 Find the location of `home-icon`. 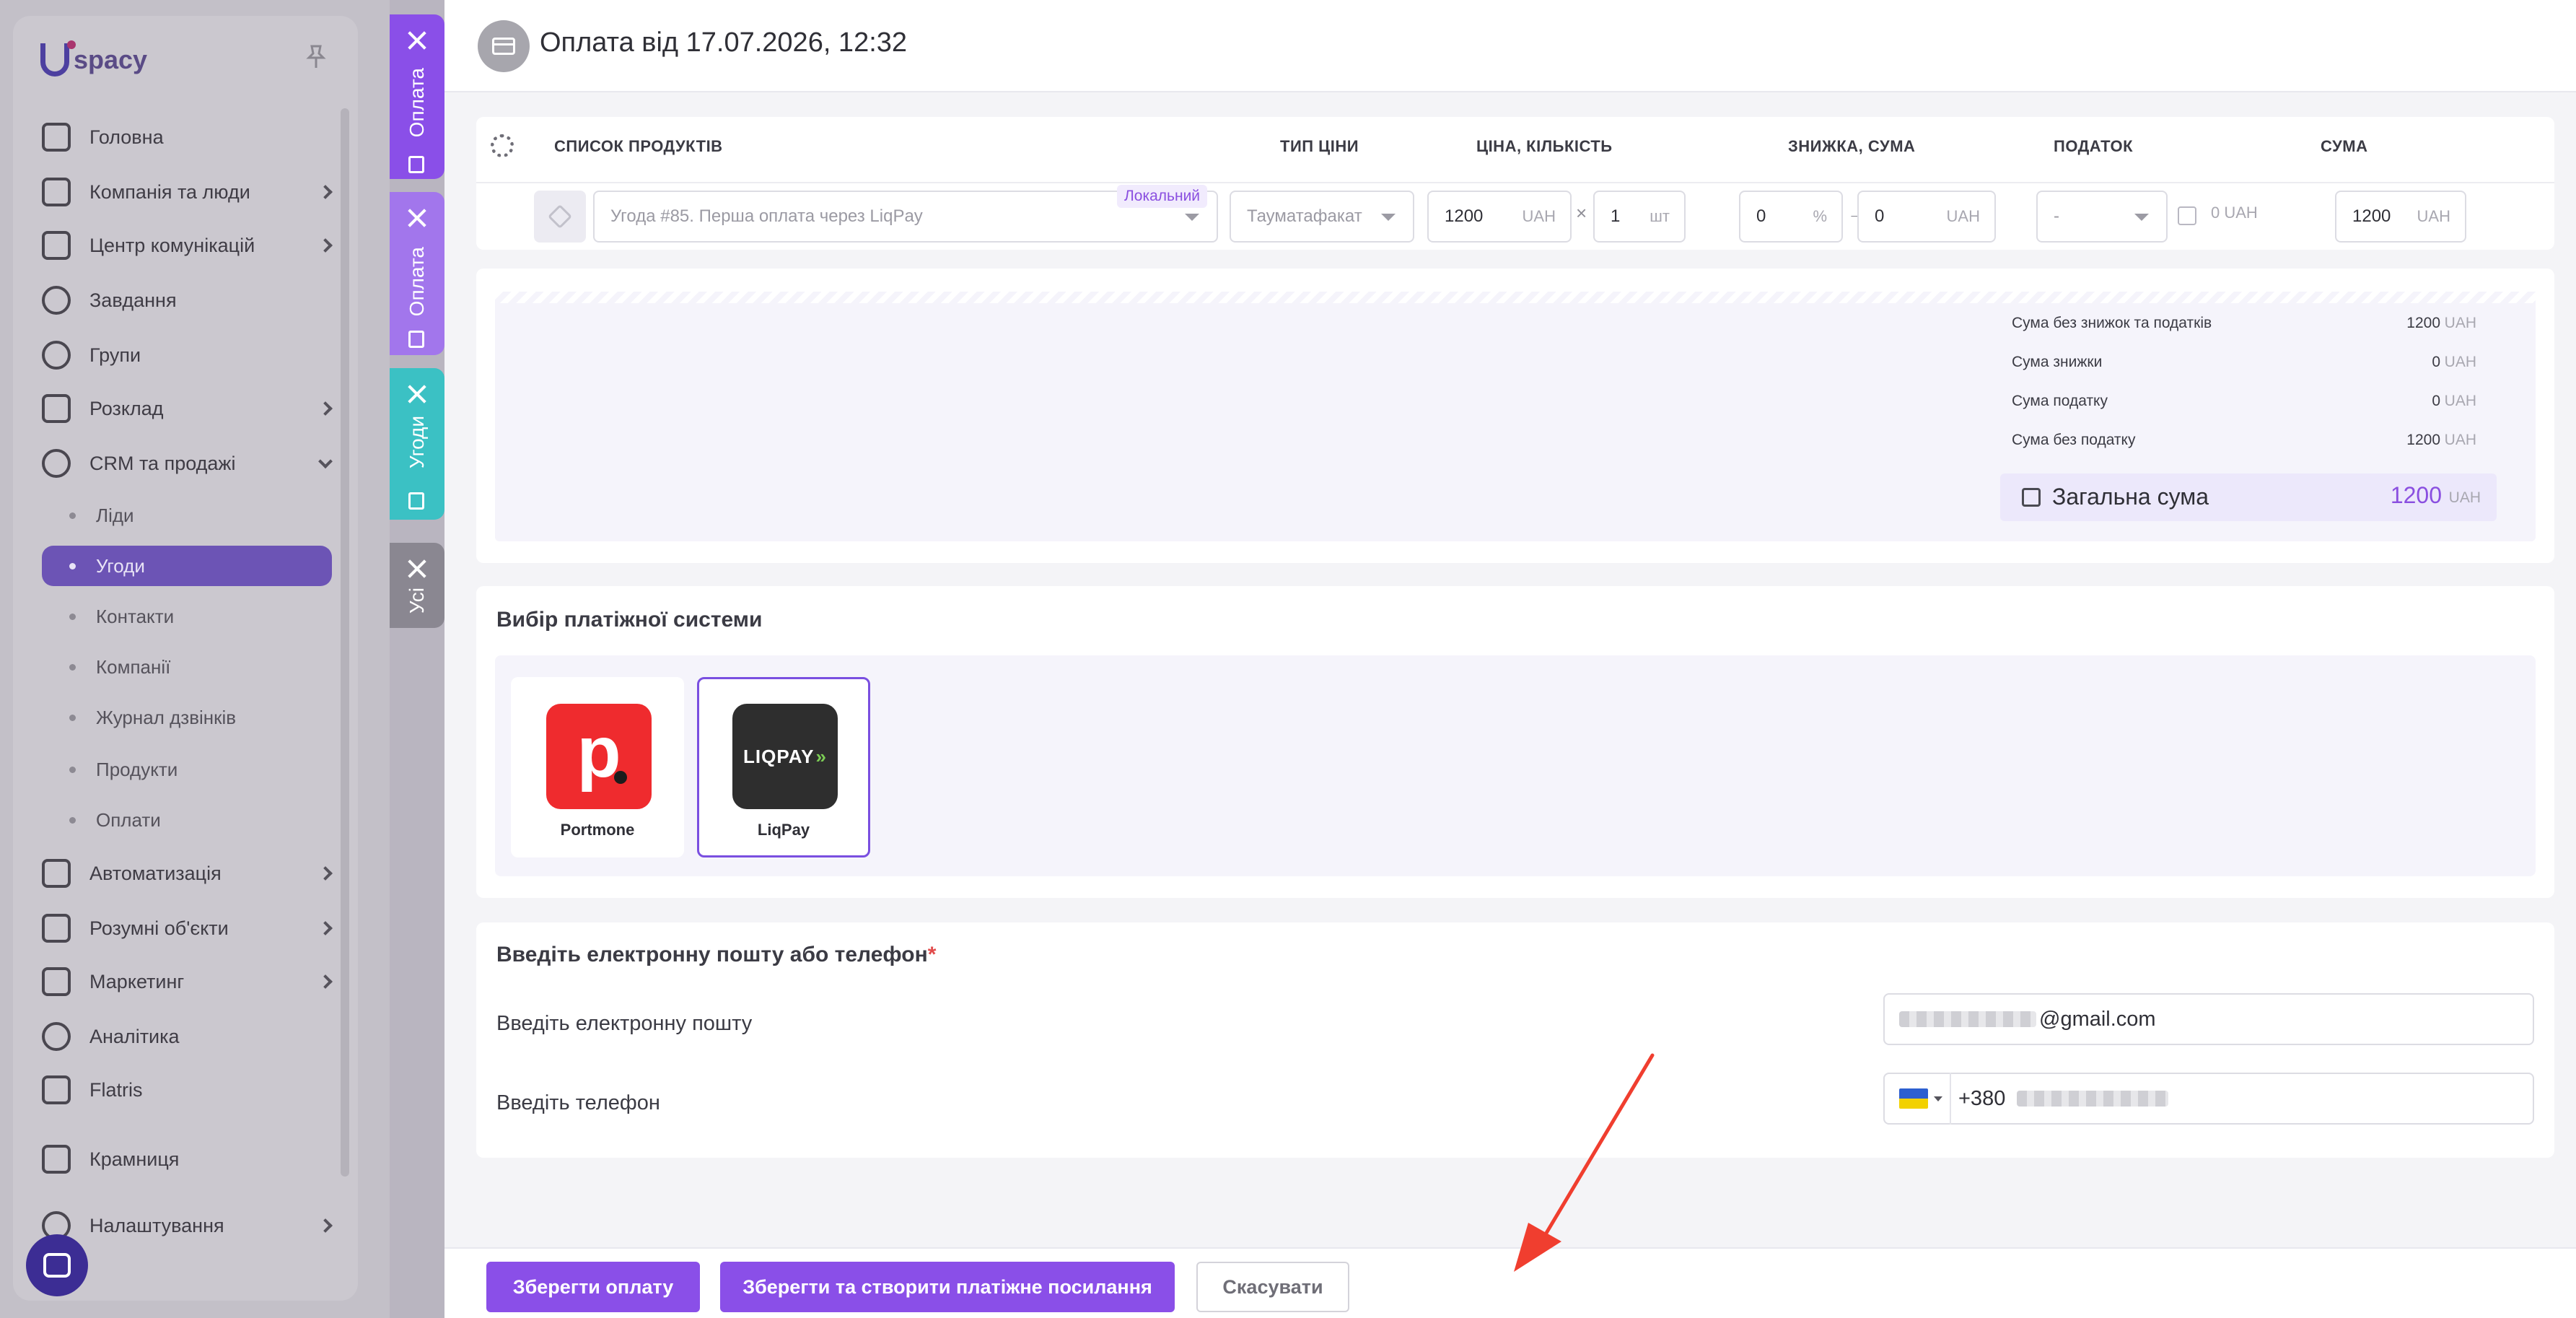

home-icon is located at coordinates (56, 137).